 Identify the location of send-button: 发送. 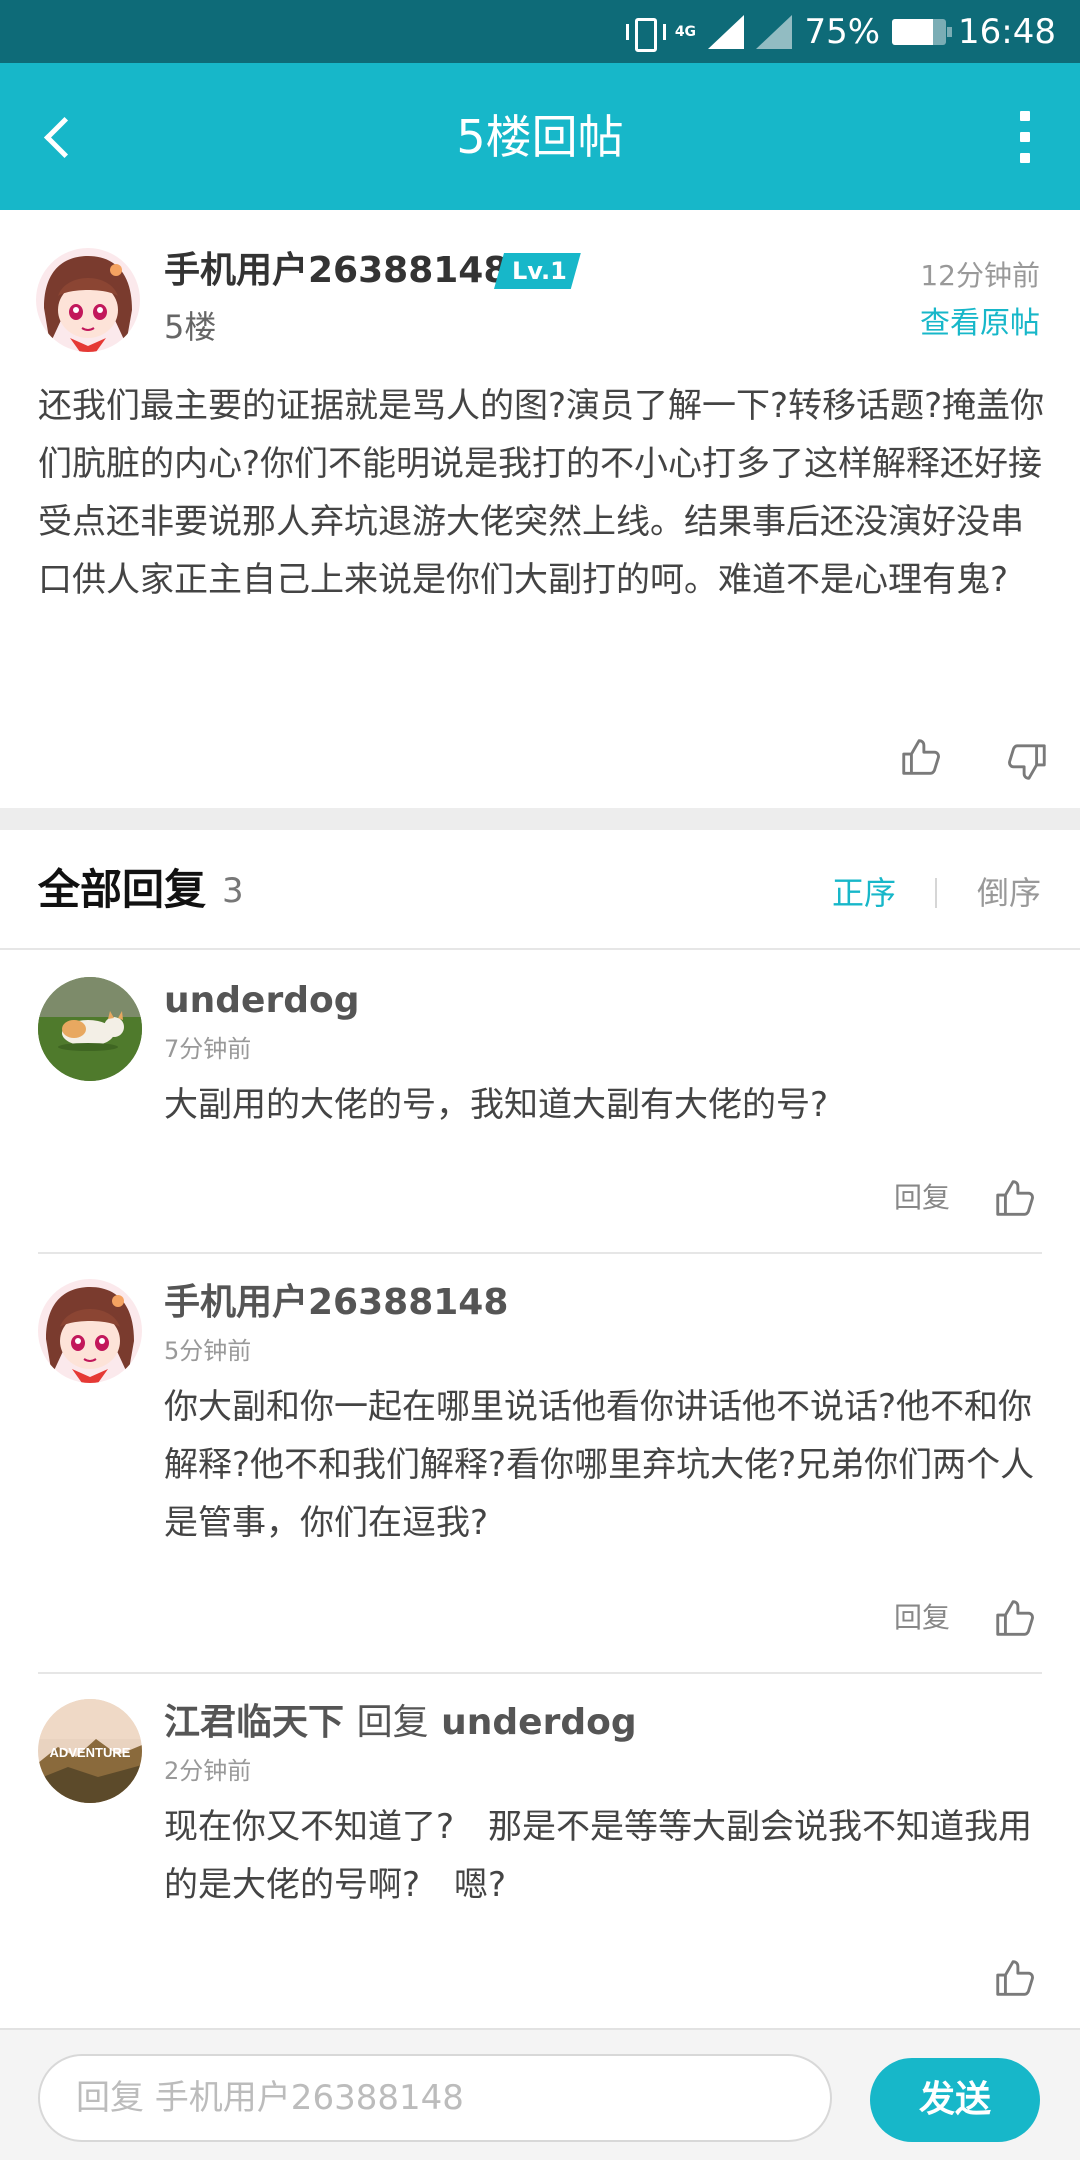
(955, 2100).